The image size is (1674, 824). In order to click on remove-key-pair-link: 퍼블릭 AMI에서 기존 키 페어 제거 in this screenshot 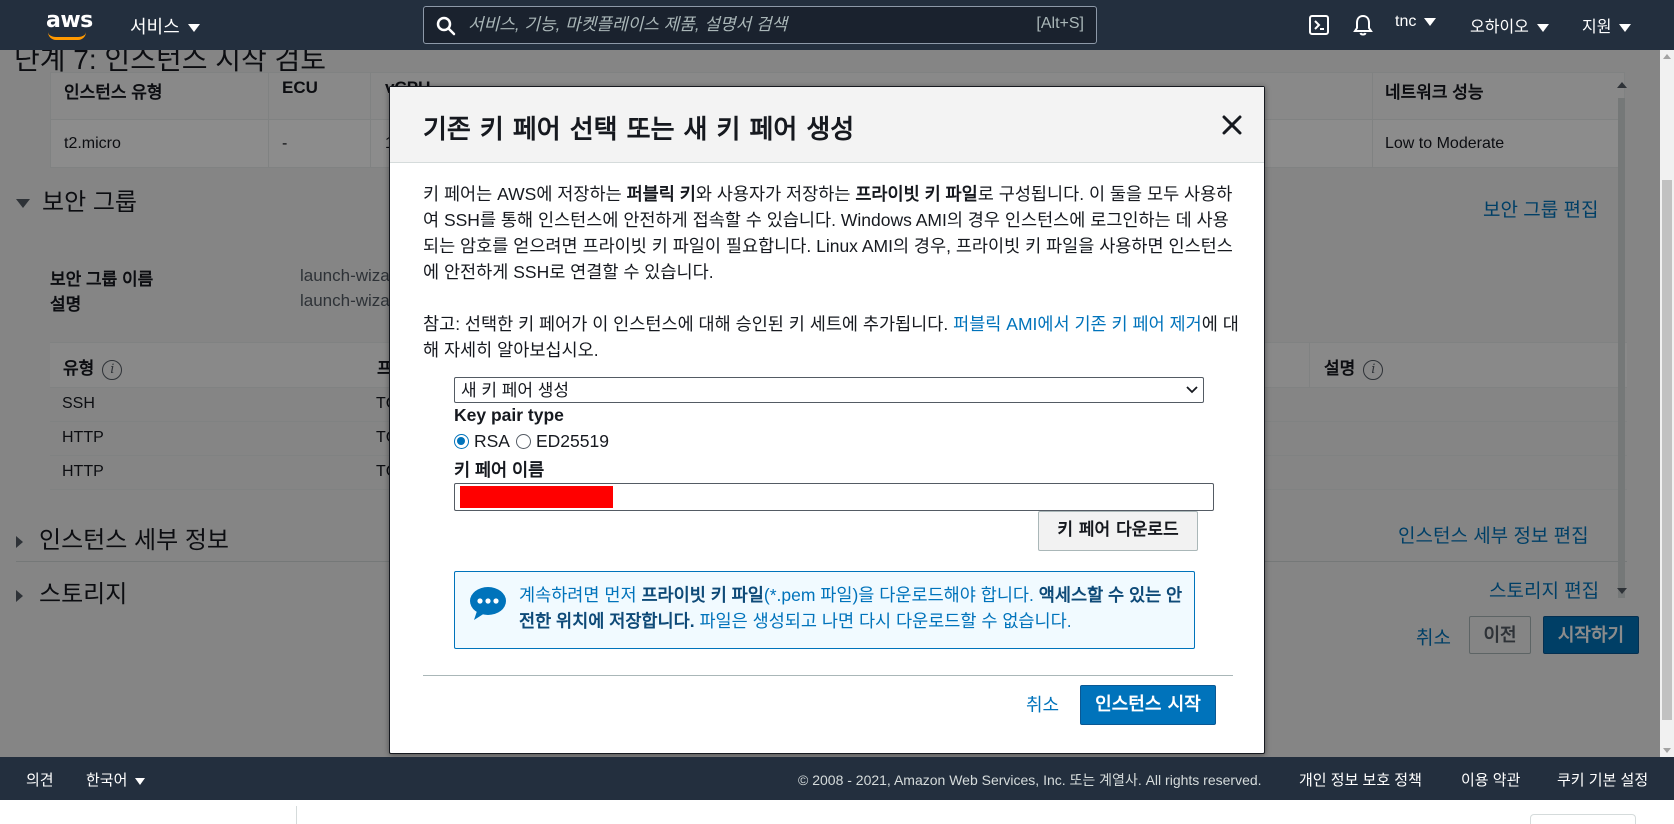, I will do `click(1077, 324)`.